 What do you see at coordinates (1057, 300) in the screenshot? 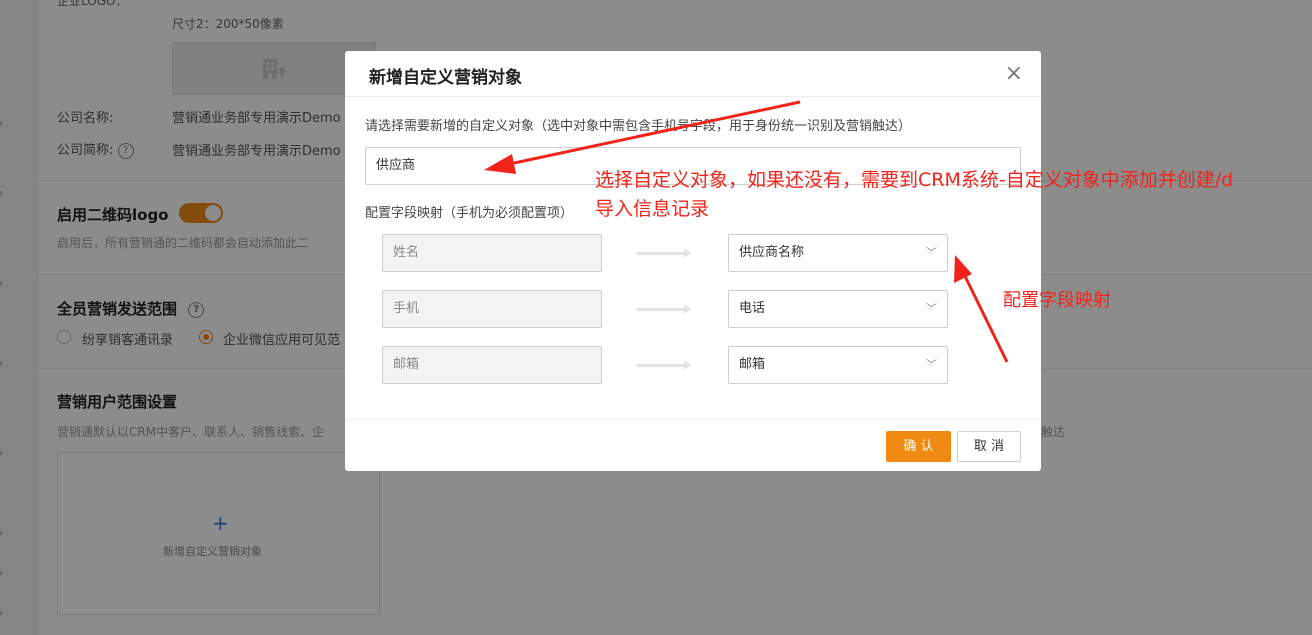
I see `annotation-note-2: 配置字段映射` at bounding box center [1057, 300].